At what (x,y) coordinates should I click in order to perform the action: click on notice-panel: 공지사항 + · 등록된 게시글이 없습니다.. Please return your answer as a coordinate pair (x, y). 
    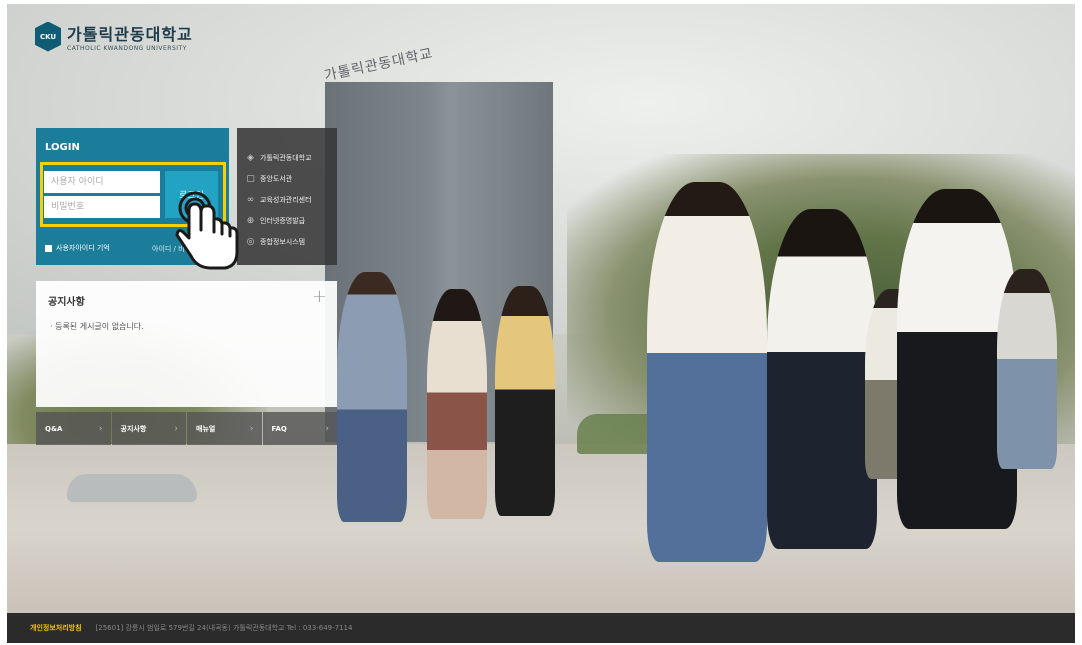
    Looking at the image, I should click on (186, 344).